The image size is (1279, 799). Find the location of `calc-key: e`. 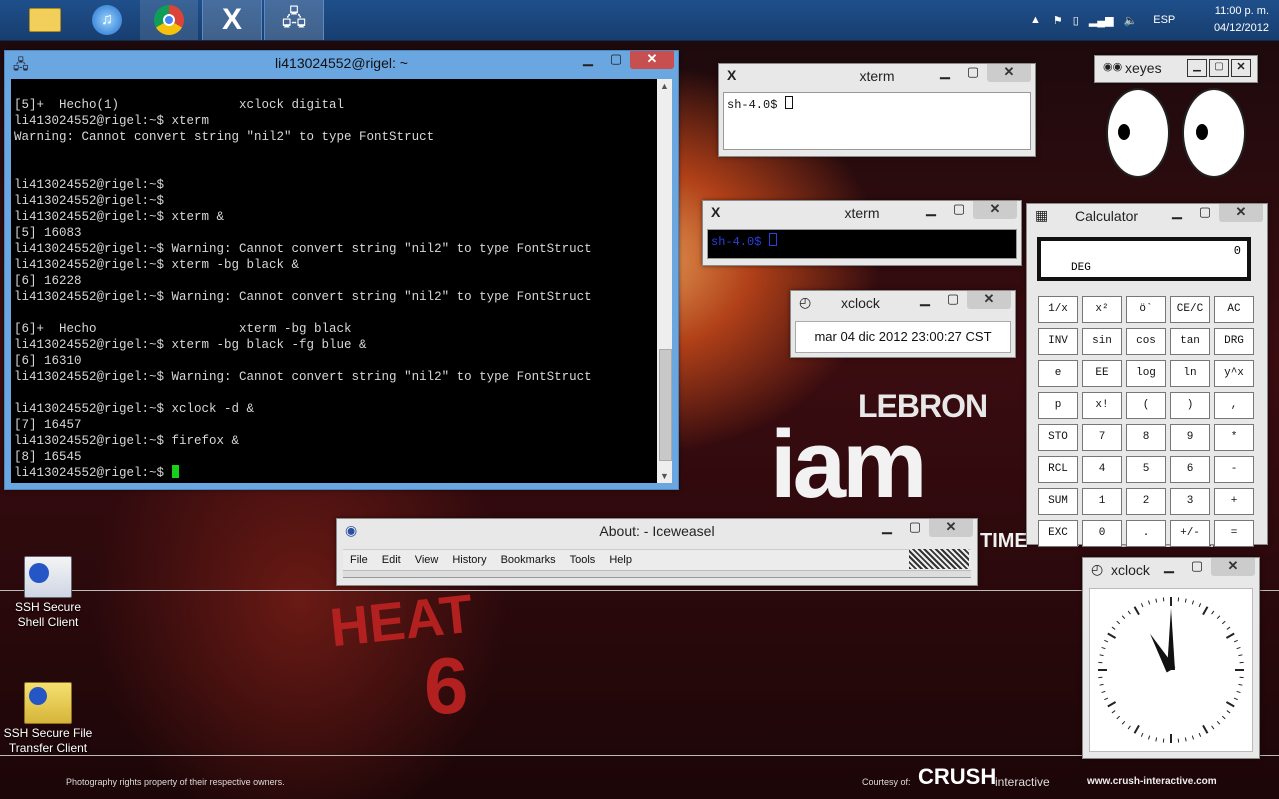

calc-key: e is located at coordinates (1058, 373).